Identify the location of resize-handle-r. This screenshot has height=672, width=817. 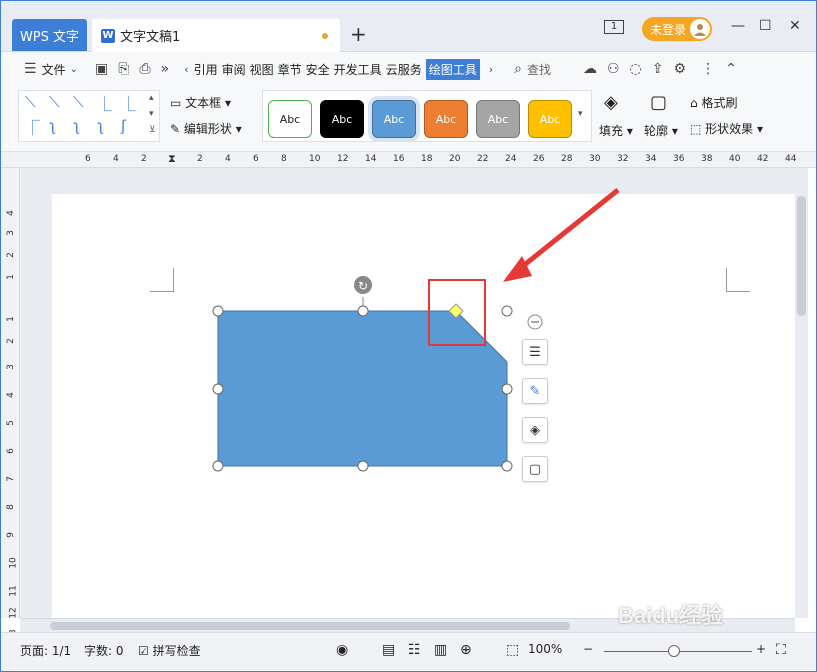
(507, 389).